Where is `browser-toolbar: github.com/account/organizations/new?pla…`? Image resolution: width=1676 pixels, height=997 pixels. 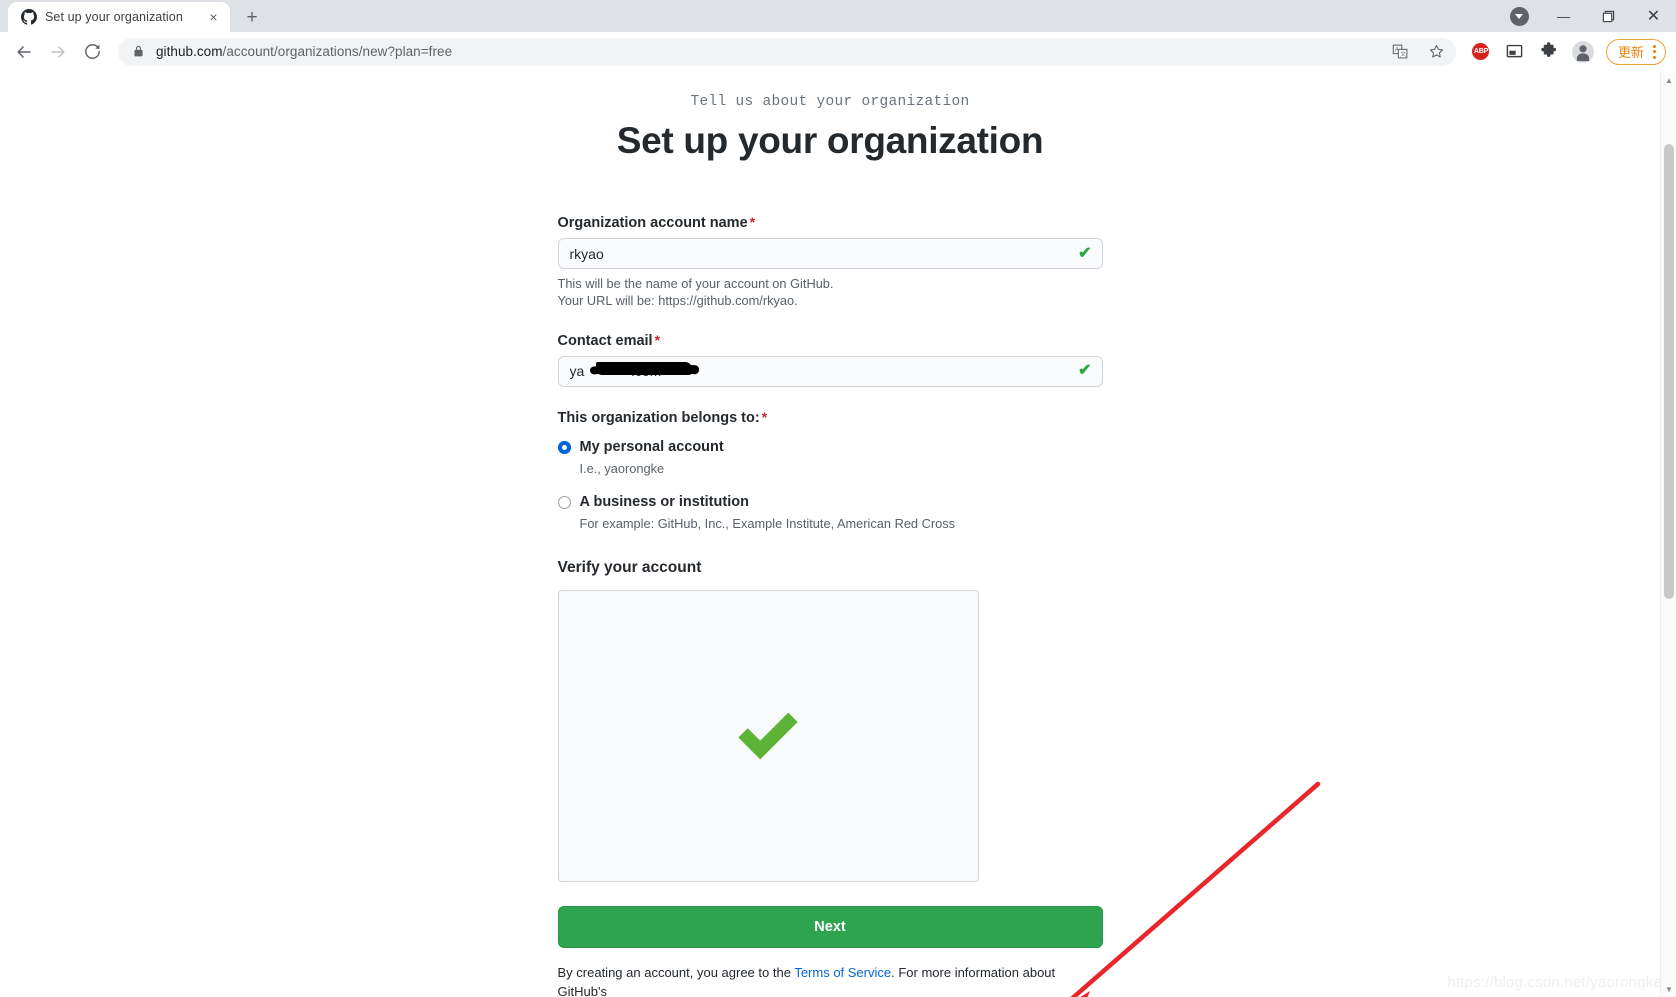 browser-toolbar: github.com/account/organizations/new?pla… is located at coordinates (838, 52).